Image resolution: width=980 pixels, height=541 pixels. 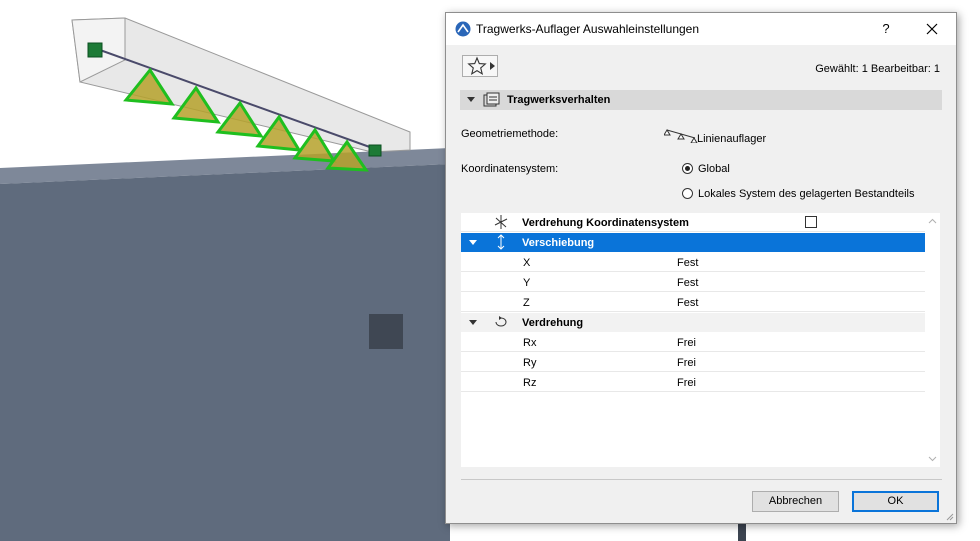 I want to click on table-row: Rz Frei, so click(x=693, y=382).